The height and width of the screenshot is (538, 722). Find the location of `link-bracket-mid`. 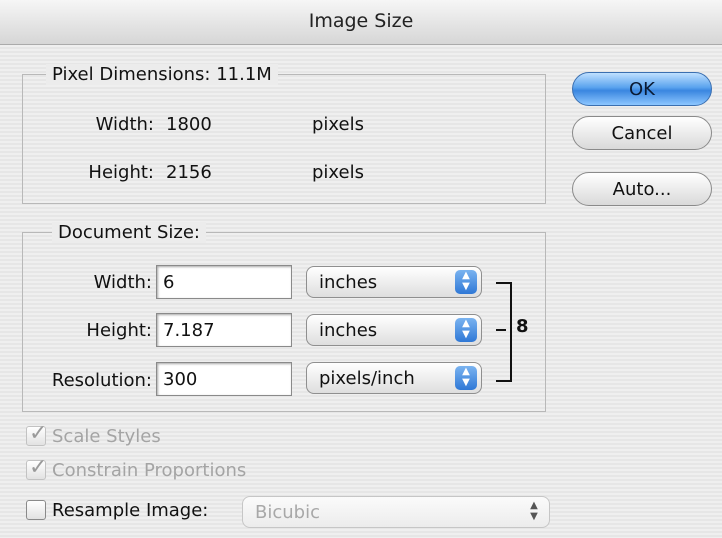

link-bracket-mid is located at coordinates (501, 330).